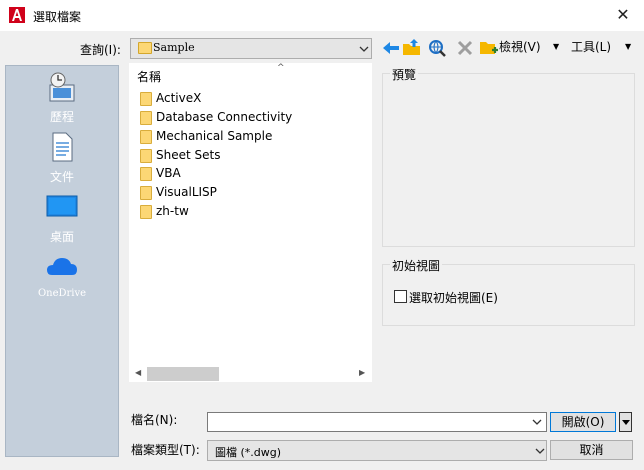  I want to click on documents-icon, so click(62, 147).